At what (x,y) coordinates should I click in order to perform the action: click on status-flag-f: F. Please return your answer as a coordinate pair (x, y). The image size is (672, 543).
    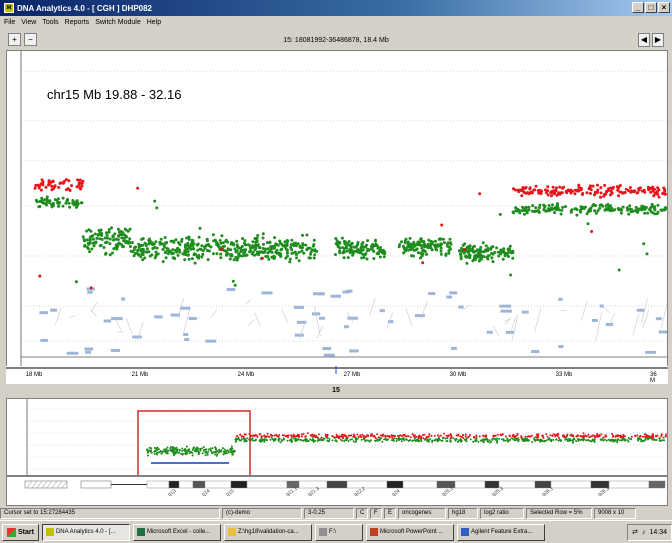
    Looking at the image, I should click on (376, 513).